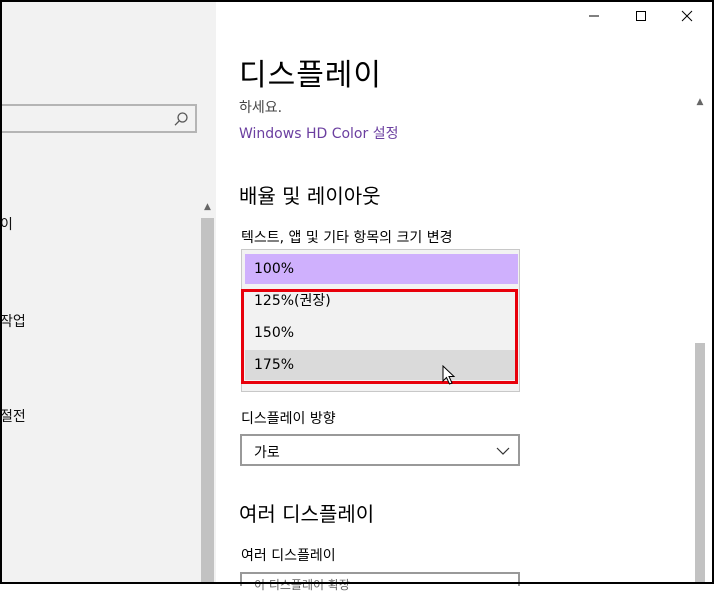 Image resolution: width=714 pixels, height=593 pixels. I want to click on title-bar, so click(465, 16).